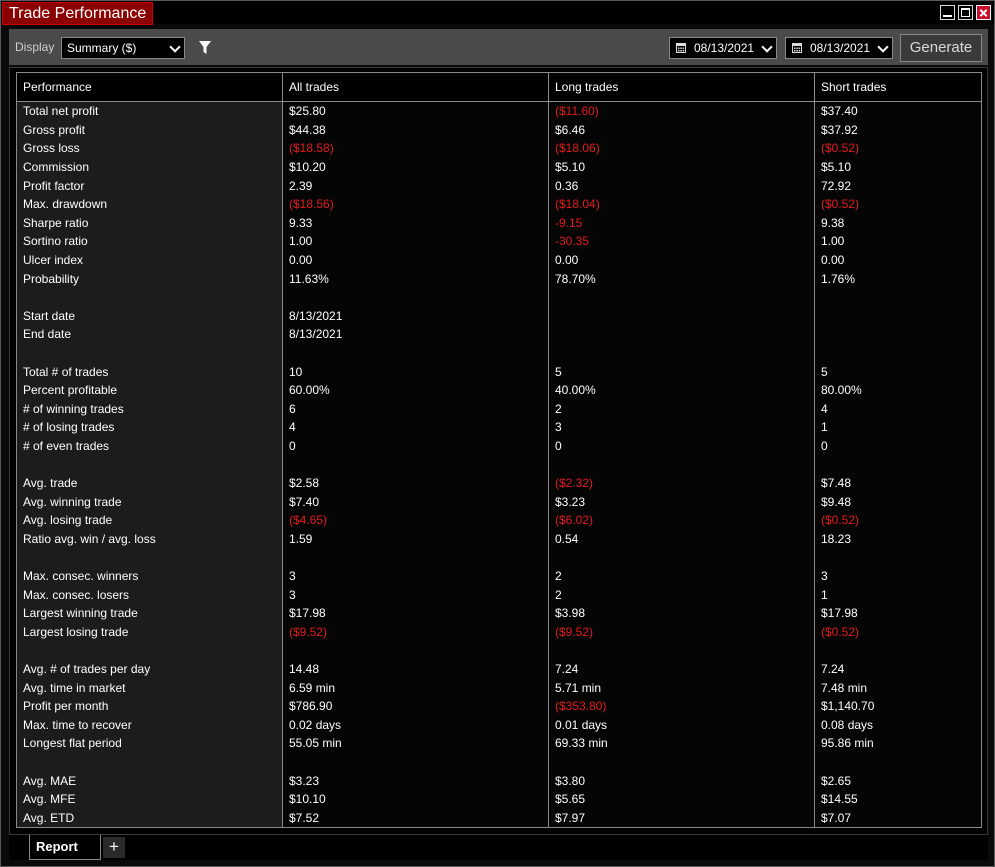 This screenshot has height=867, width=995. I want to click on cell-long-trades: 5.71 min, so click(681, 687).